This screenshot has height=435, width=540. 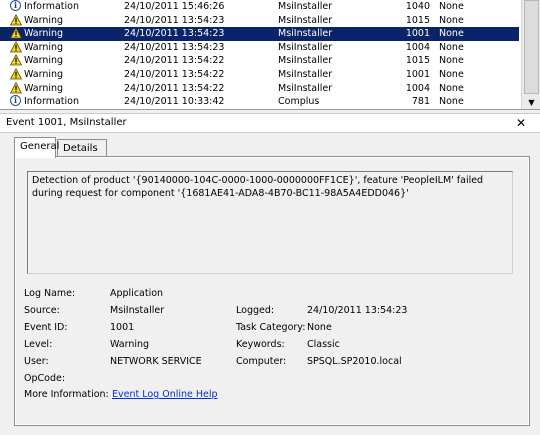 I want to click on event-id-value: 1001, so click(x=122, y=327).